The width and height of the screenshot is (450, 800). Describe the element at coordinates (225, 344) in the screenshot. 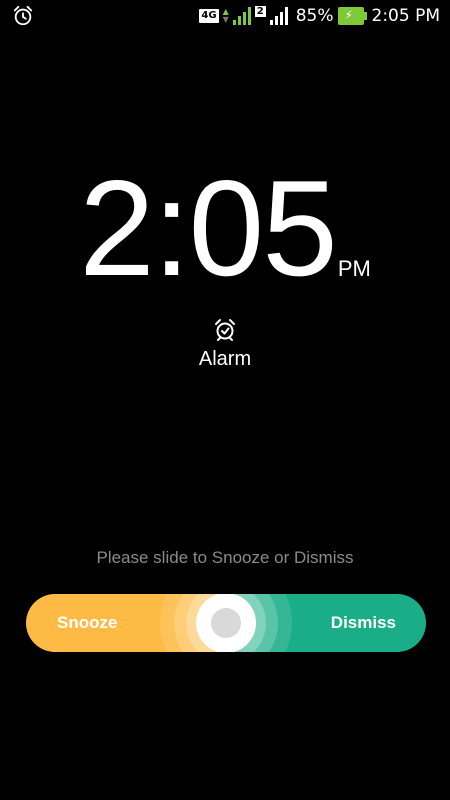

I see `alarm-info: Alarm` at that location.